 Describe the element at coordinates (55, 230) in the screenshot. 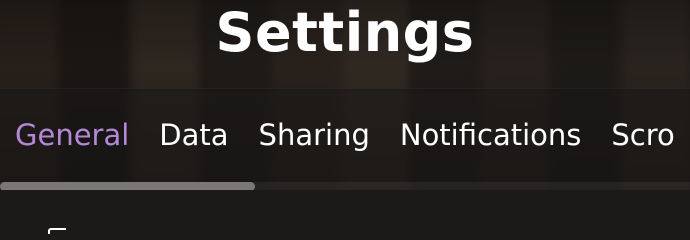

I see `first-setting-icon` at that location.